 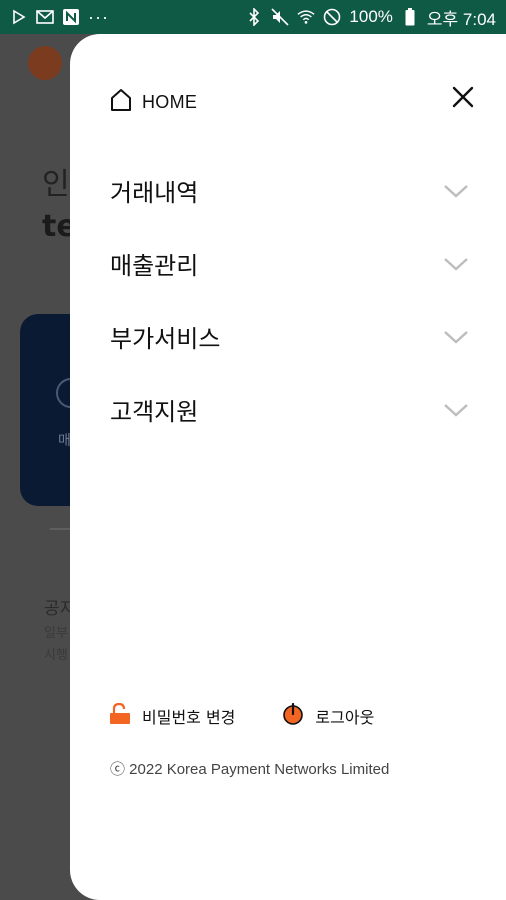 I want to click on play-store-icon, so click(x=19, y=17).